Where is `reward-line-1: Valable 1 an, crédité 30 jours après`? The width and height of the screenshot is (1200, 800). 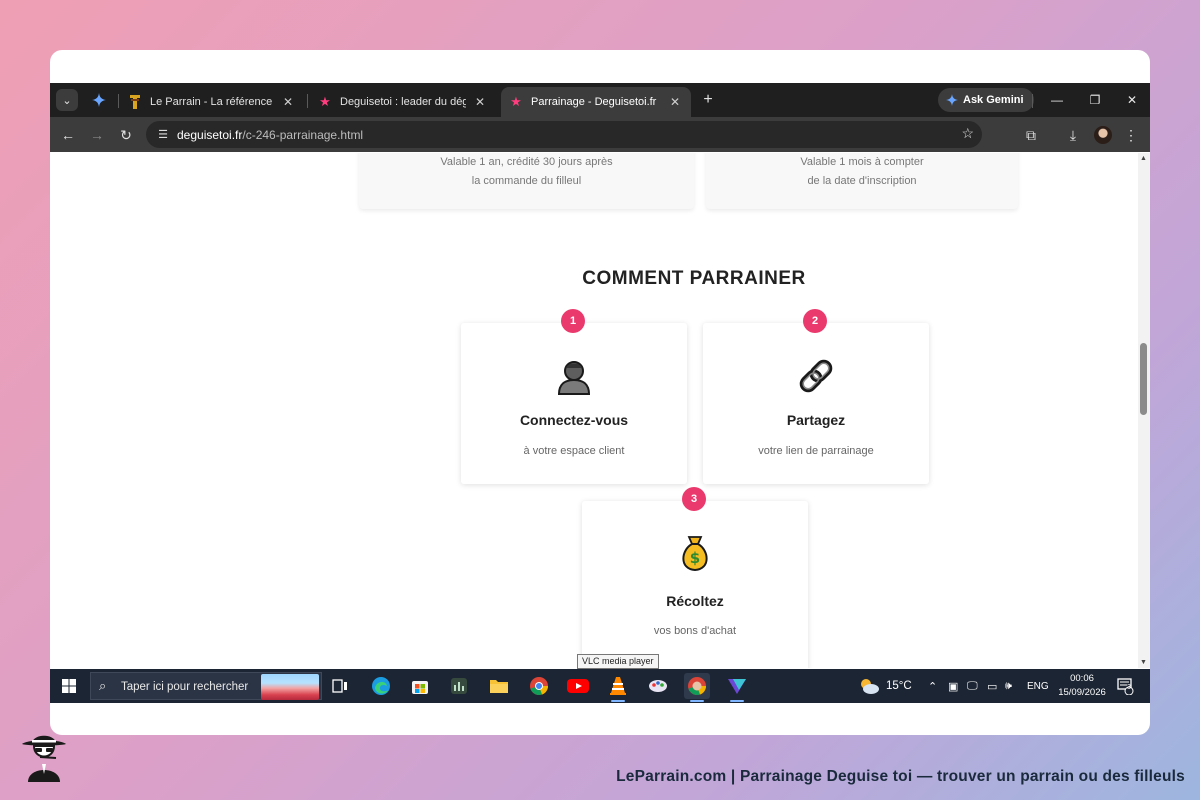 reward-line-1: Valable 1 an, crédité 30 jours après is located at coordinates (526, 162).